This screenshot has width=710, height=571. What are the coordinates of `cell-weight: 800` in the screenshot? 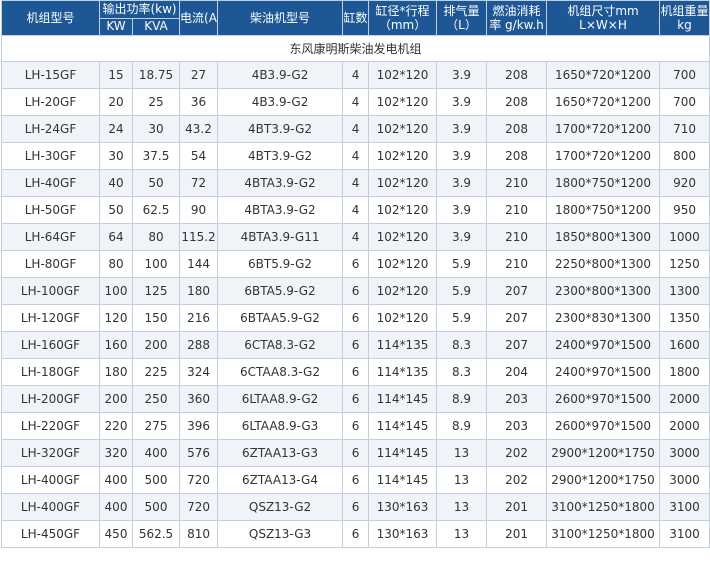 It's located at (684, 156).